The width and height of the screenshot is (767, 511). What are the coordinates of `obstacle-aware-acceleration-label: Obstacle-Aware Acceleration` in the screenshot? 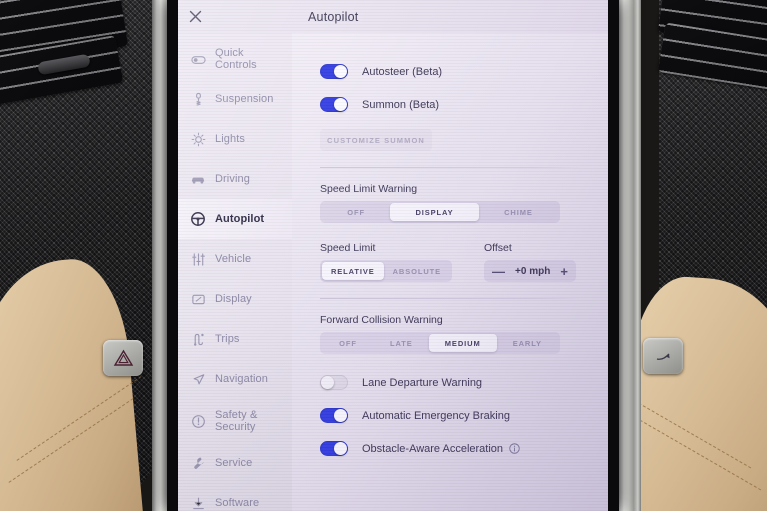 It's located at (433, 448).